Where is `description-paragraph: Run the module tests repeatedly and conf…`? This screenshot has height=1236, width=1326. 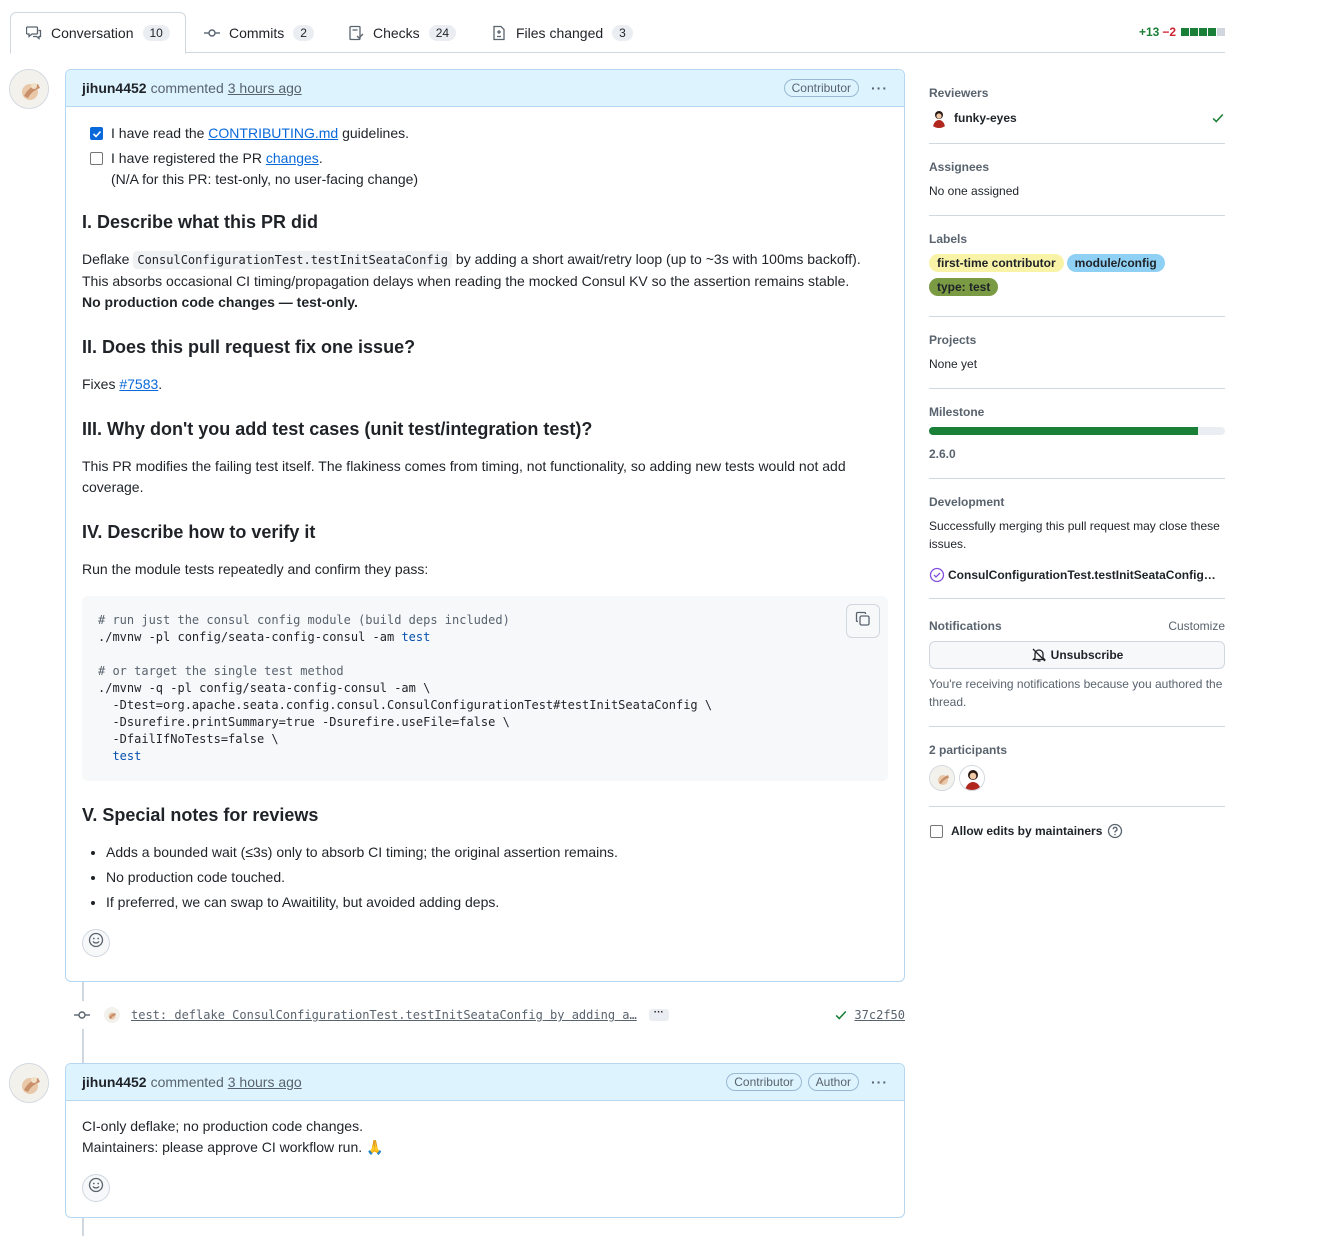
description-paragraph: Run the module tests repeatedly and conf… is located at coordinates (255, 569).